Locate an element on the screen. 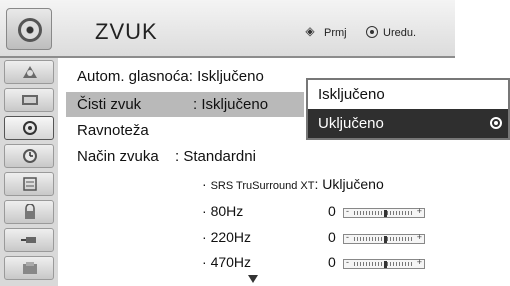  sub-row-srs-trusurround: · SRS TruSurround XT: Uključeno is located at coordinates (293, 184).